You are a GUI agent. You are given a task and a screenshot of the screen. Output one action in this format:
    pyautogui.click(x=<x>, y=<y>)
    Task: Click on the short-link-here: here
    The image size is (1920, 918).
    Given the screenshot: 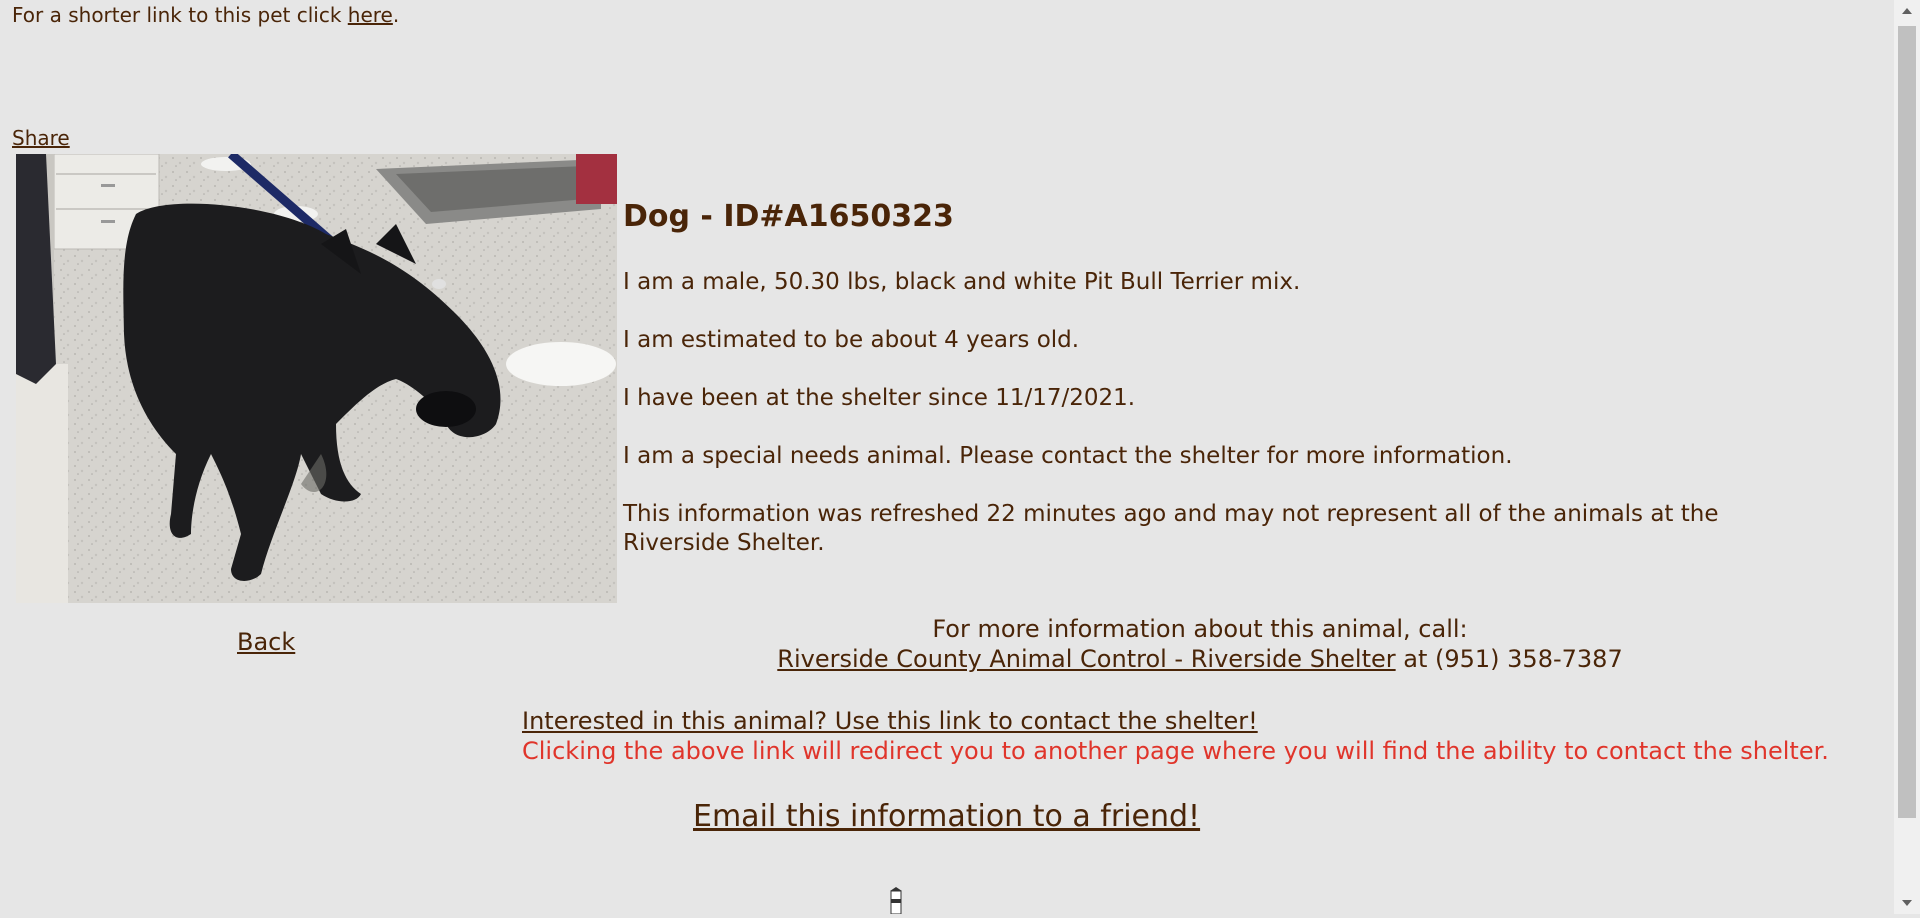 What is the action you would take?
    pyautogui.click(x=370, y=15)
    